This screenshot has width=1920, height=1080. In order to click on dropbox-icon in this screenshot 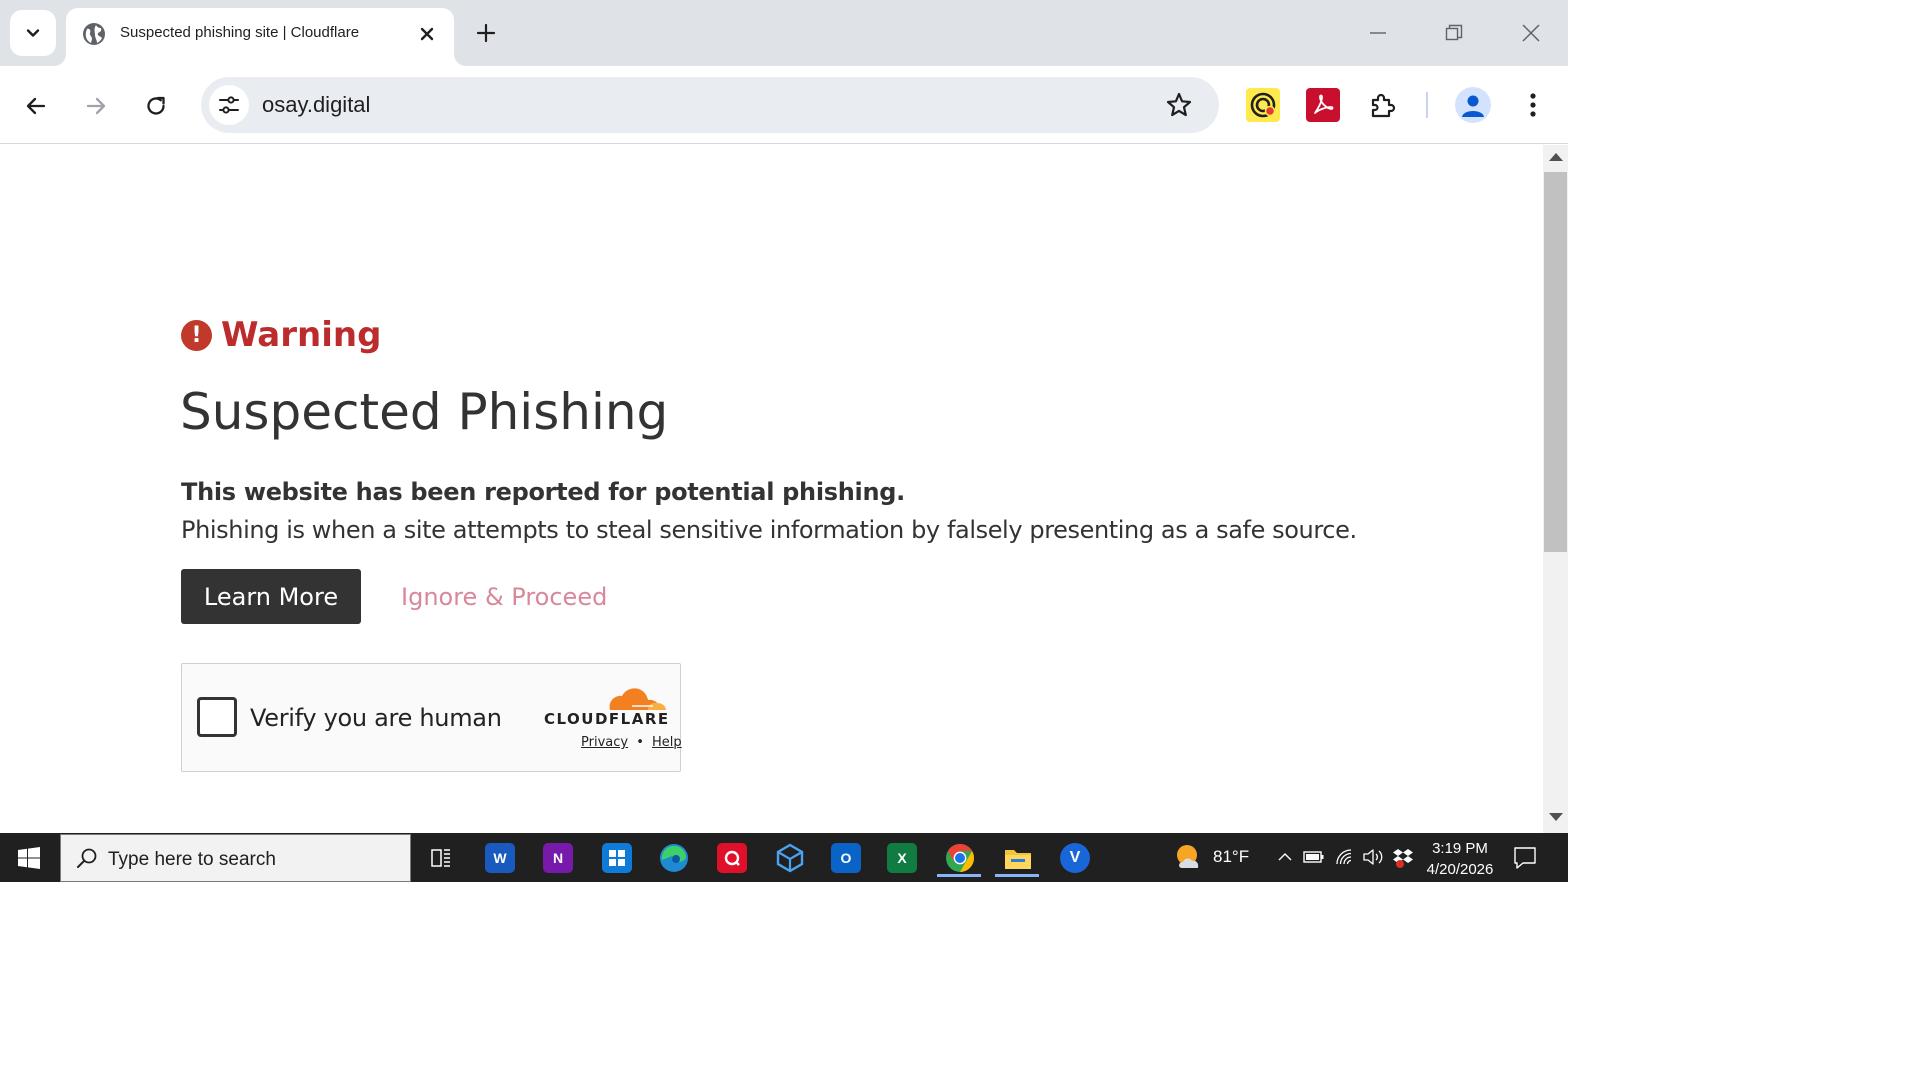, I will do `click(1403, 858)`.